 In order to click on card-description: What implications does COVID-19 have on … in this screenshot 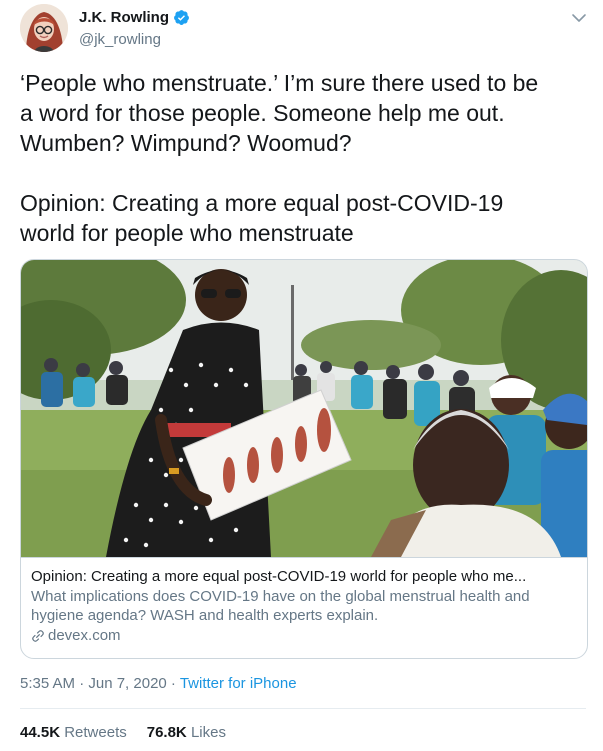, I will do `click(304, 606)`.